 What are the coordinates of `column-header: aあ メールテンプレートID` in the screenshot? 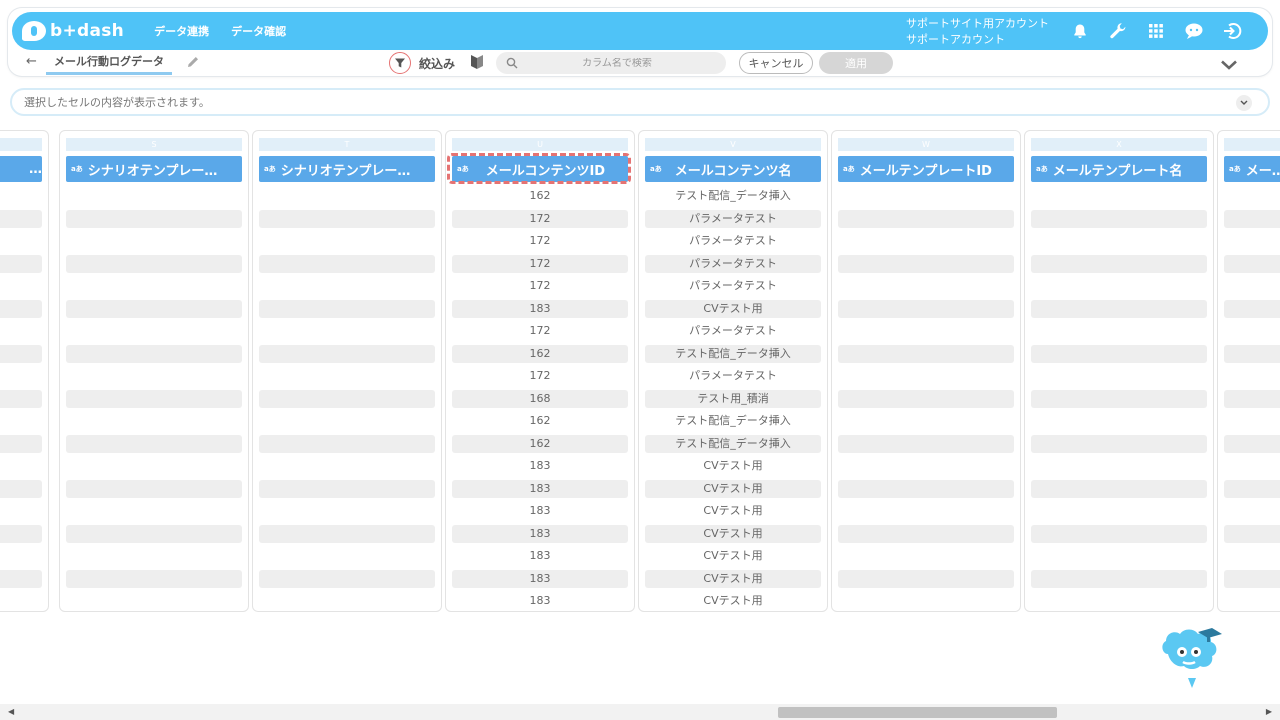 It's located at (926, 169).